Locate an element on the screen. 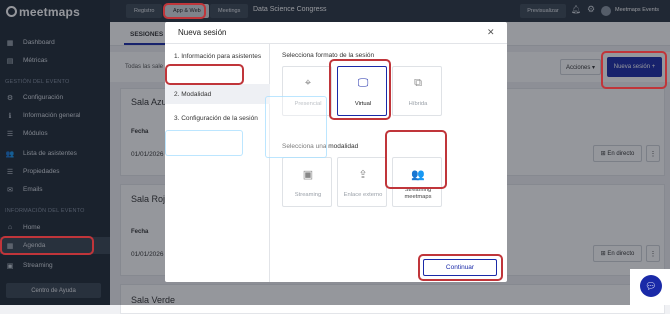  close-icon: ✕ is located at coordinates (491, 32).